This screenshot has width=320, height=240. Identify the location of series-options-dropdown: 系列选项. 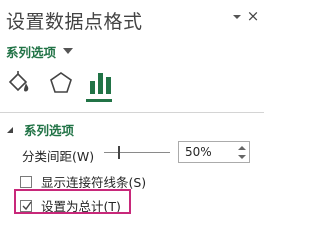
(40, 51).